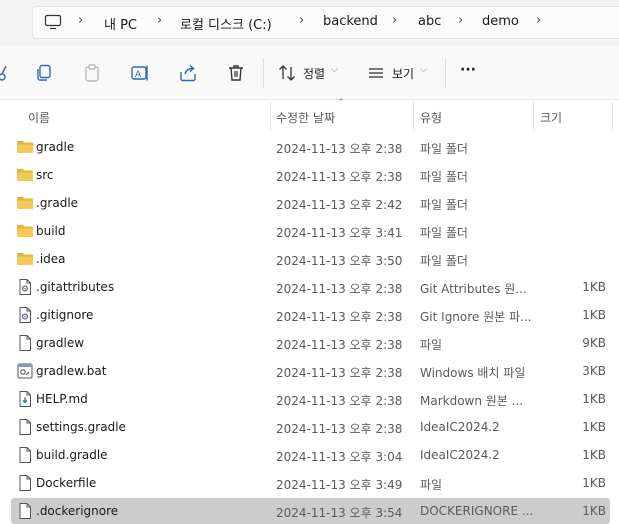 The width and height of the screenshot is (619, 524). I want to click on file-name: Dockerfile, so click(66, 483).